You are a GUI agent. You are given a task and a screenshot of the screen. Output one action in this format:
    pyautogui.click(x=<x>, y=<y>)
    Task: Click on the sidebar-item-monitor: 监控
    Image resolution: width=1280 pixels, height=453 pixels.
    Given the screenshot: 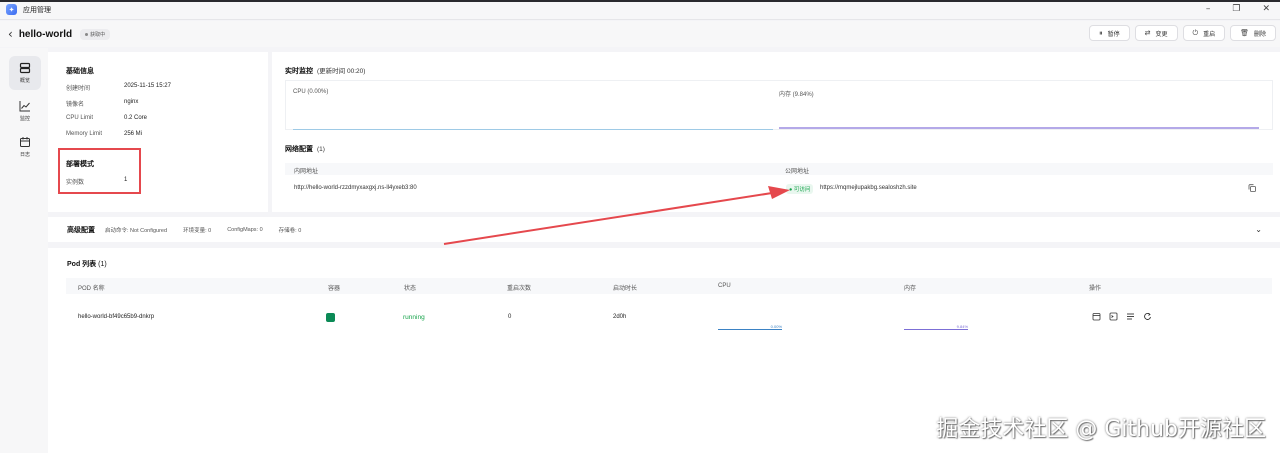 What is the action you would take?
    pyautogui.click(x=25, y=111)
    